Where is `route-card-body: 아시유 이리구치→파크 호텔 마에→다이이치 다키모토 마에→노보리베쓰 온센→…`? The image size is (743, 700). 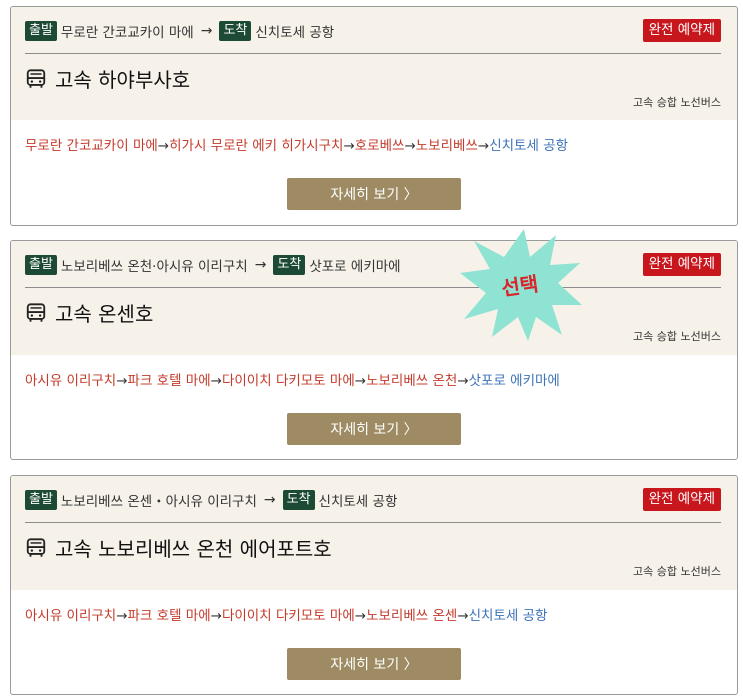 route-card-body: 아시유 이리구치→파크 호텔 마에→다이이치 다키모토 마에→노보리베쓰 온센→… is located at coordinates (374, 642).